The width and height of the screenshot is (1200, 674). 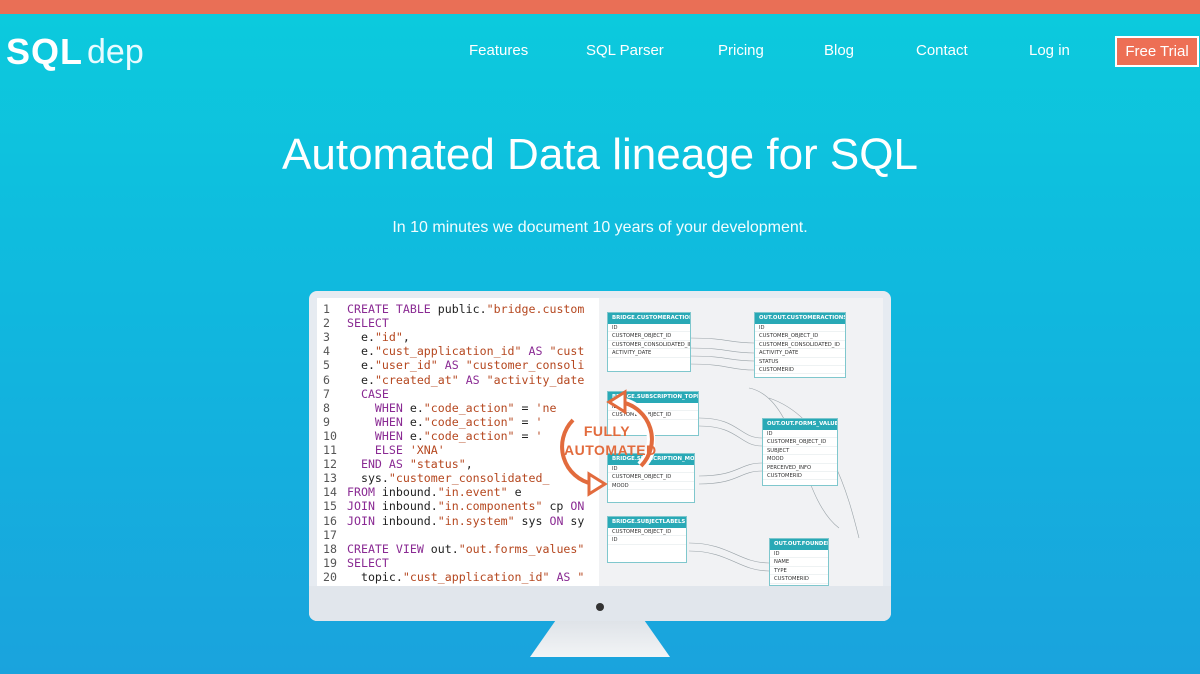 What do you see at coordinates (458, 450) in the screenshot?
I see `code-line: 11 ELSE 'XNA'` at bounding box center [458, 450].